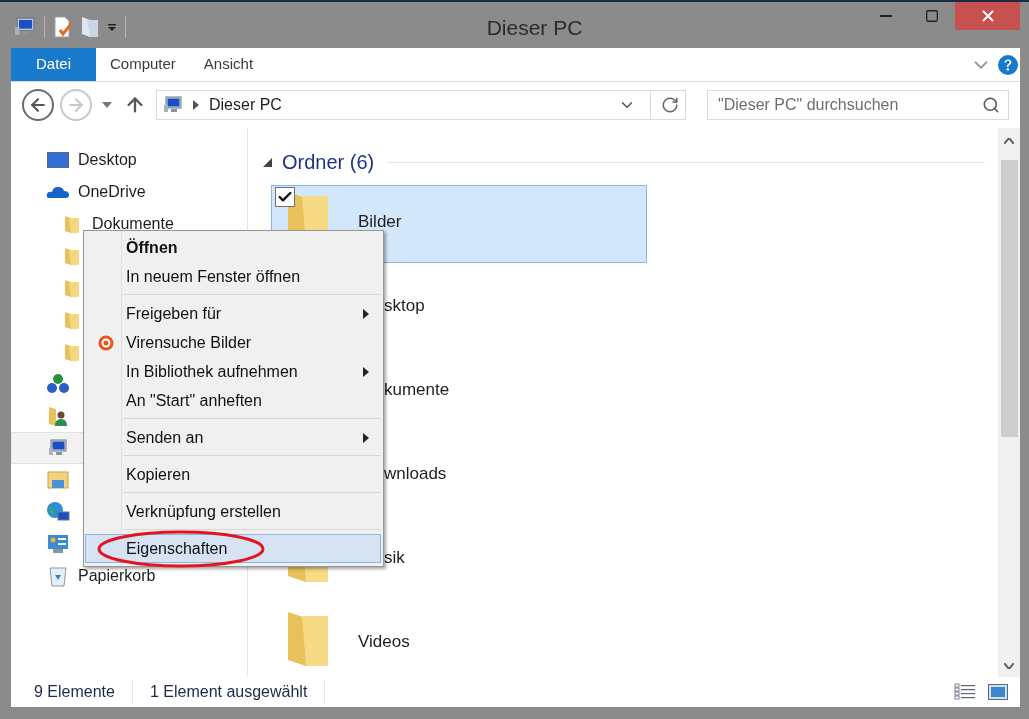 The height and width of the screenshot is (719, 1029). What do you see at coordinates (534, 28) in the screenshot?
I see `window-title: Dieser PC` at bounding box center [534, 28].